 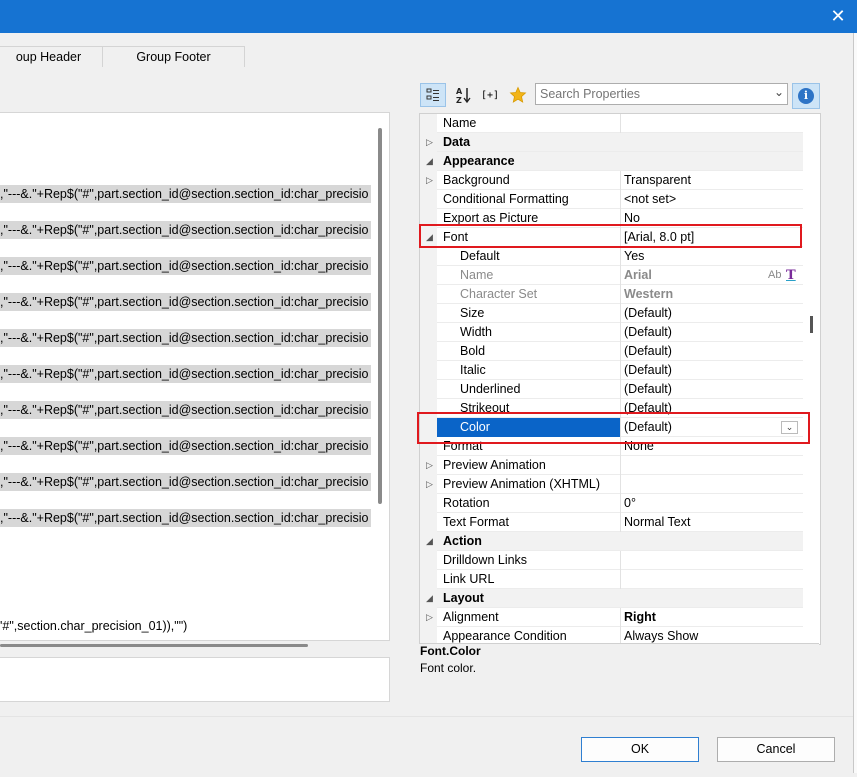 I want to click on property-row-name: Name, so click(x=611, y=123).